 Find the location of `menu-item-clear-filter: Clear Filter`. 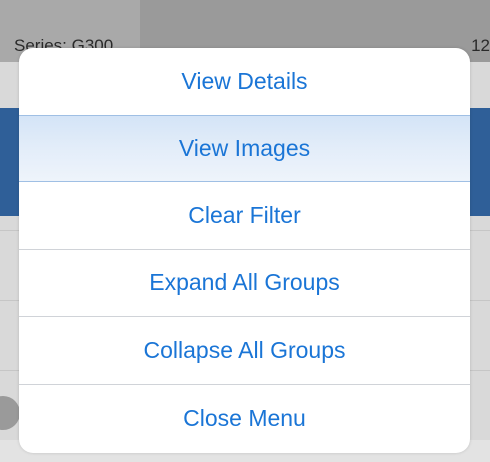

menu-item-clear-filter: Clear Filter is located at coordinates (244, 216).